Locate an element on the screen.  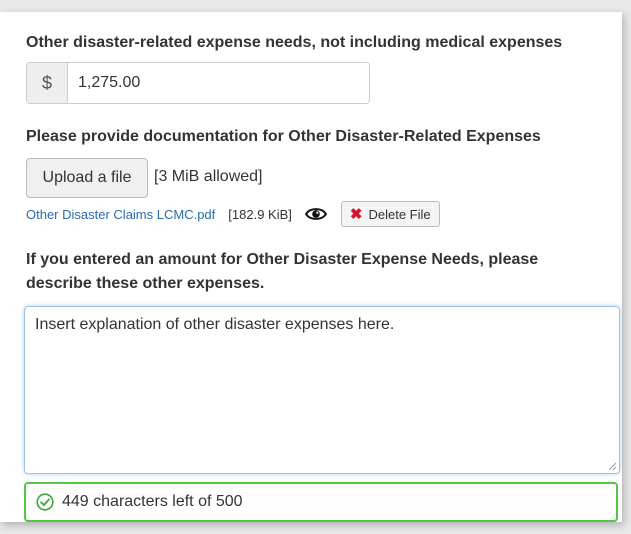
size-limit-text: [3 MiB allowed] is located at coordinates (208, 176).